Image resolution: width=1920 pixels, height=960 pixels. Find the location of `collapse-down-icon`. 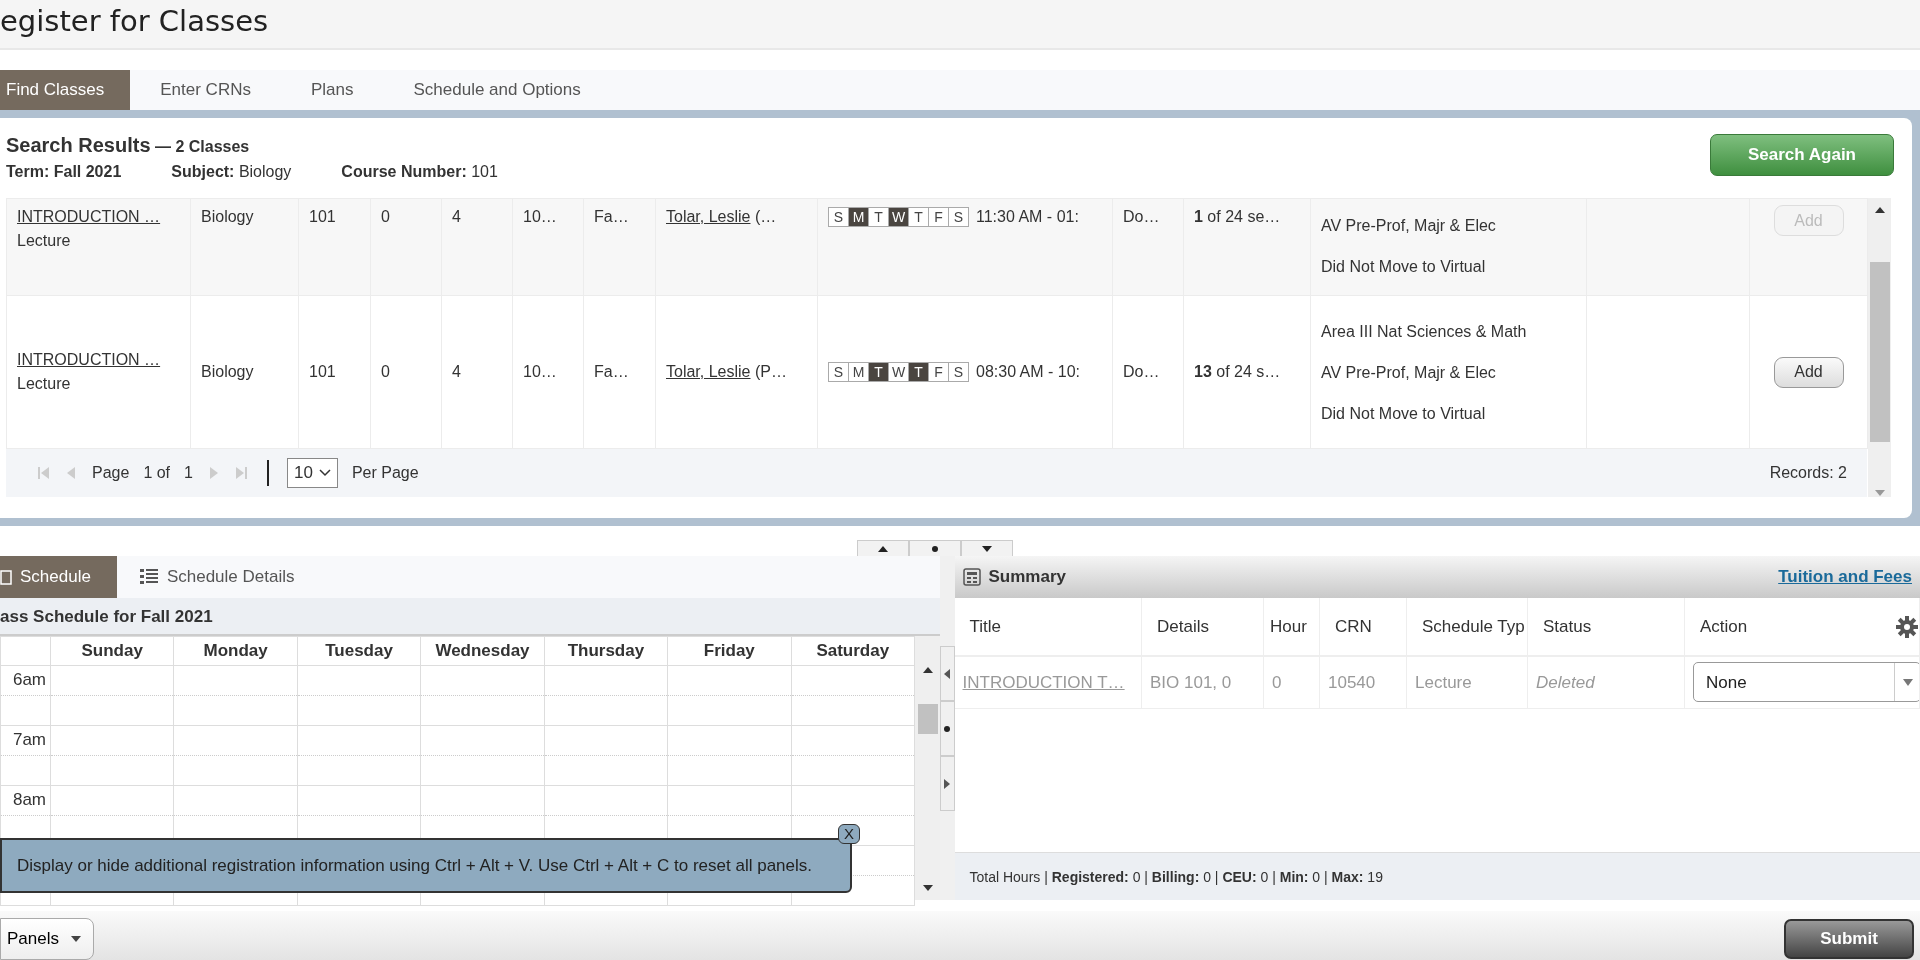

collapse-down-icon is located at coordinates (987, 548).